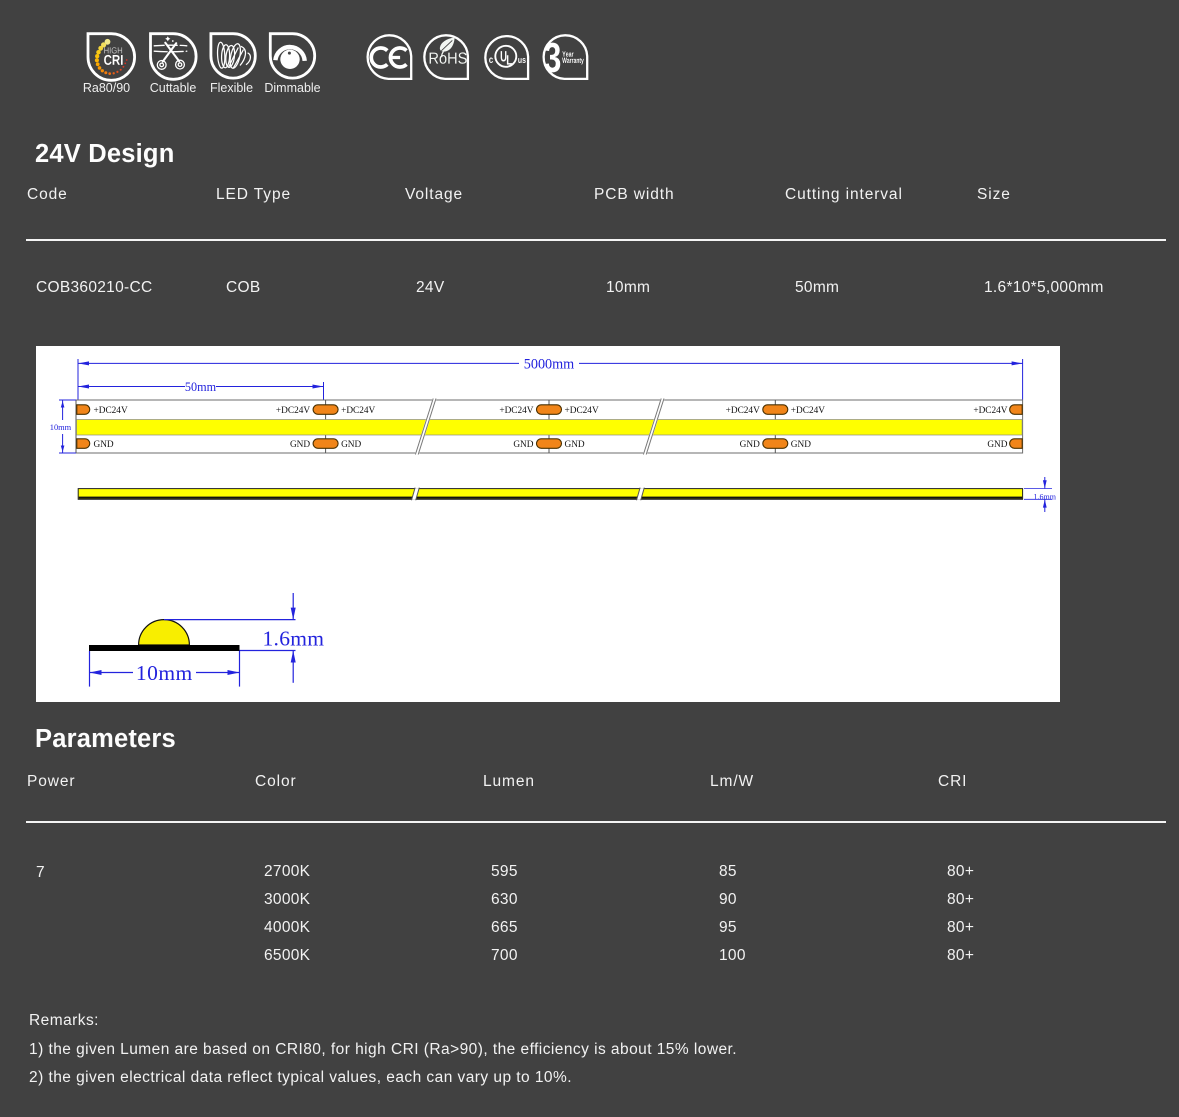 The height and width of the screenshot is (1117, 1179). Describe the element at coordinates (549, 365) in the screenshot. I see `svg-text: 5000mm` at that location.